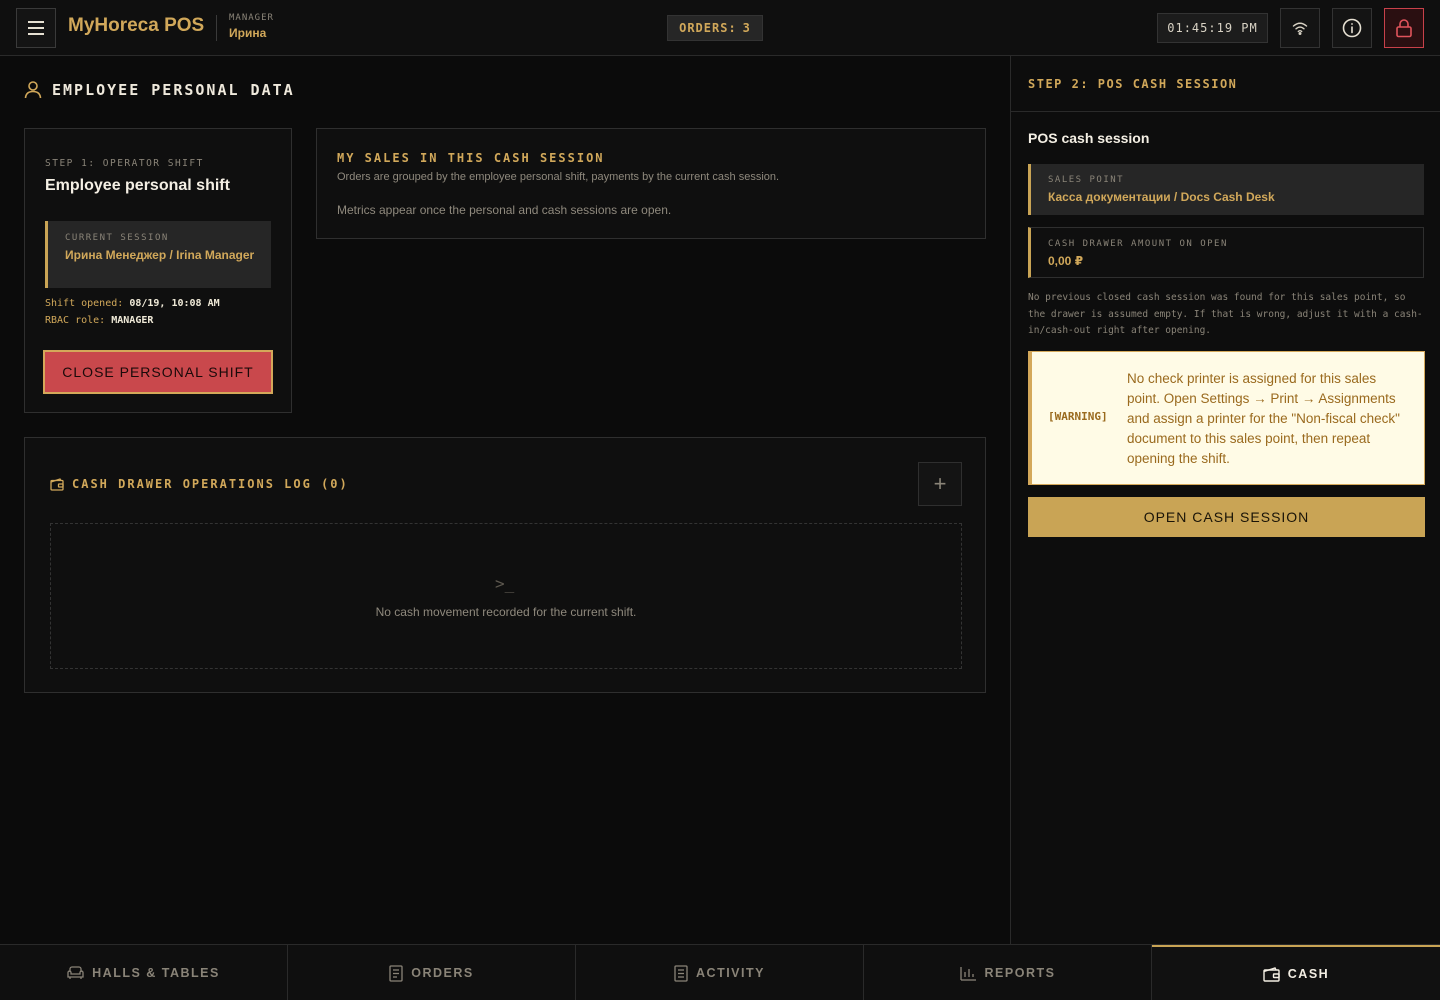  I want to click on clock: 01:45:19 PM, so click(1212, 28).